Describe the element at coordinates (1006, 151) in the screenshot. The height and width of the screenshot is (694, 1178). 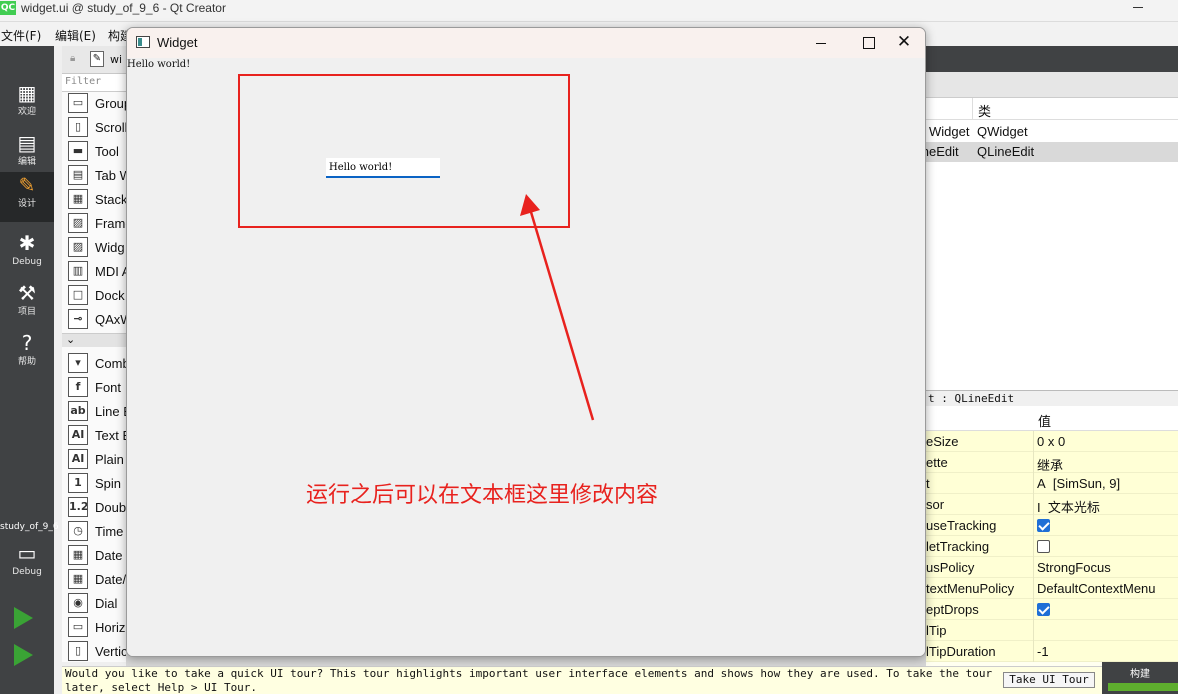
I see `object-class: QLineEdit` at that location.